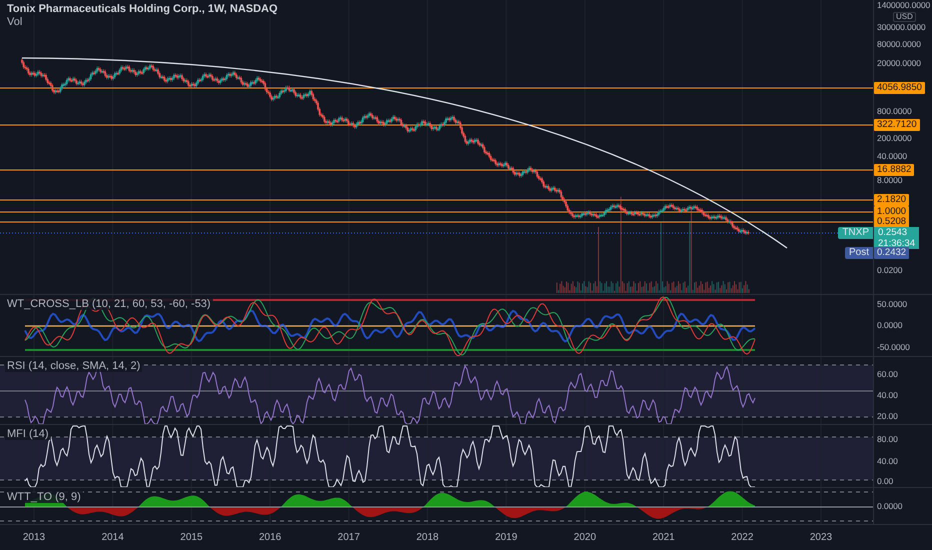 This screenshot has height=550, width=932. I want to click on price-level-label: 4056.9850, so click(899, 88).